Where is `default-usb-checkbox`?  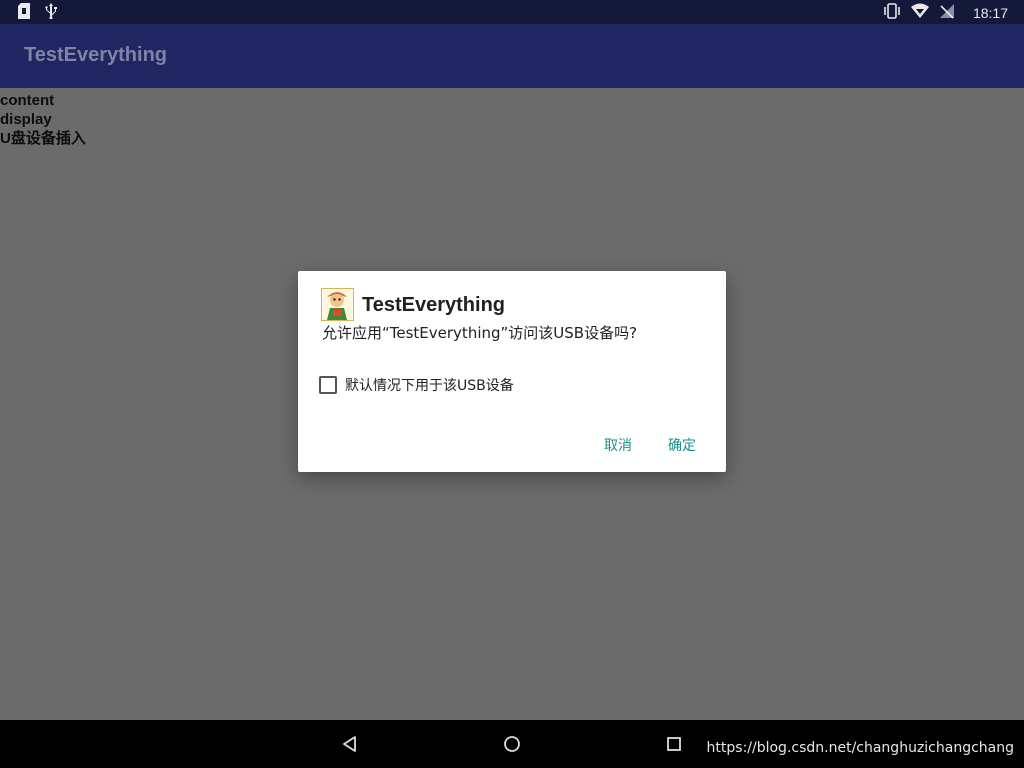 default-usb-checkbox is located at coordinates (328, 385).